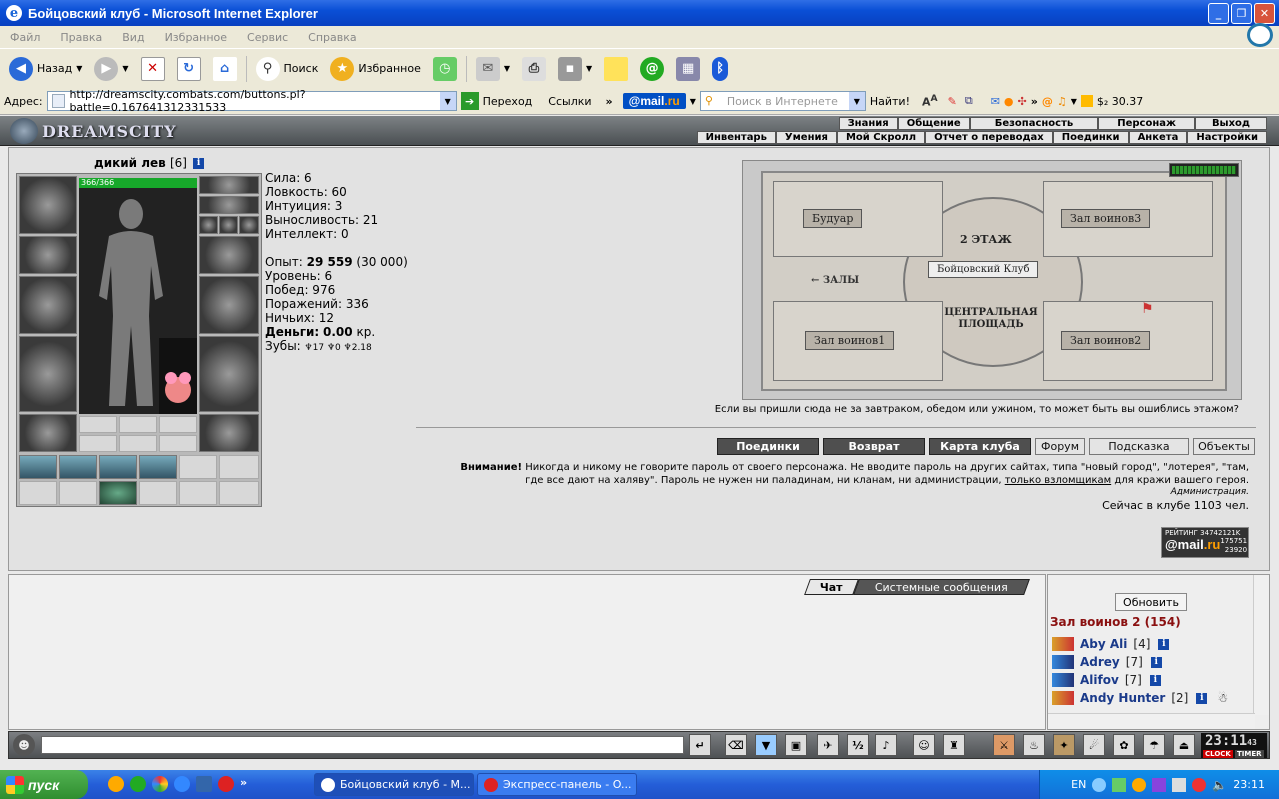 Image resolution: width=1279 pixels, height=799 pixels. I want to click on attack-icon: ⚔, so click(1004, 745).